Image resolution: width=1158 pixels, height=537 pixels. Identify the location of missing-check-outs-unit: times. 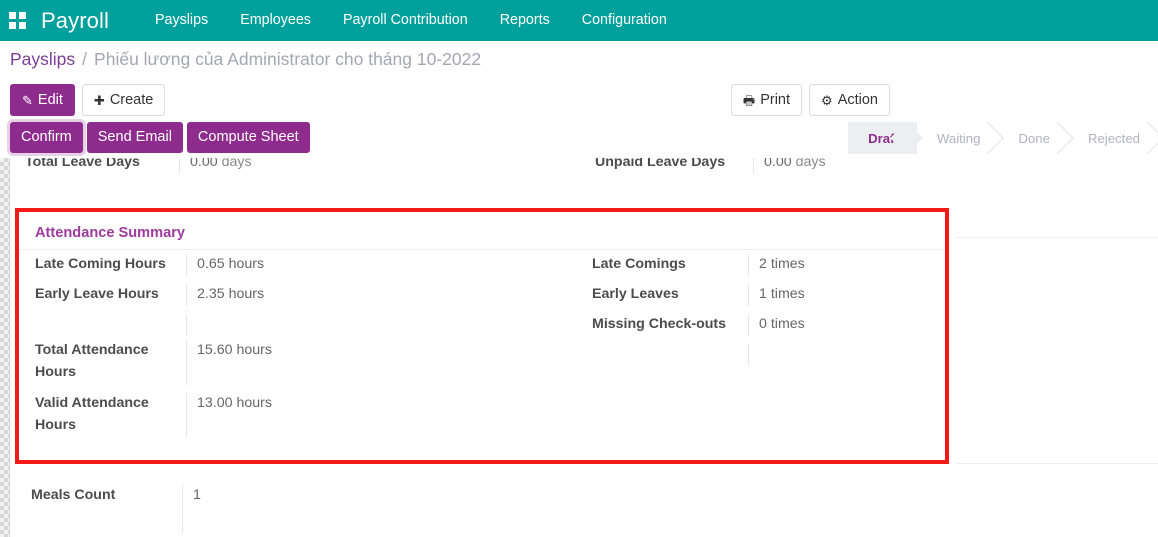
(787, 324).